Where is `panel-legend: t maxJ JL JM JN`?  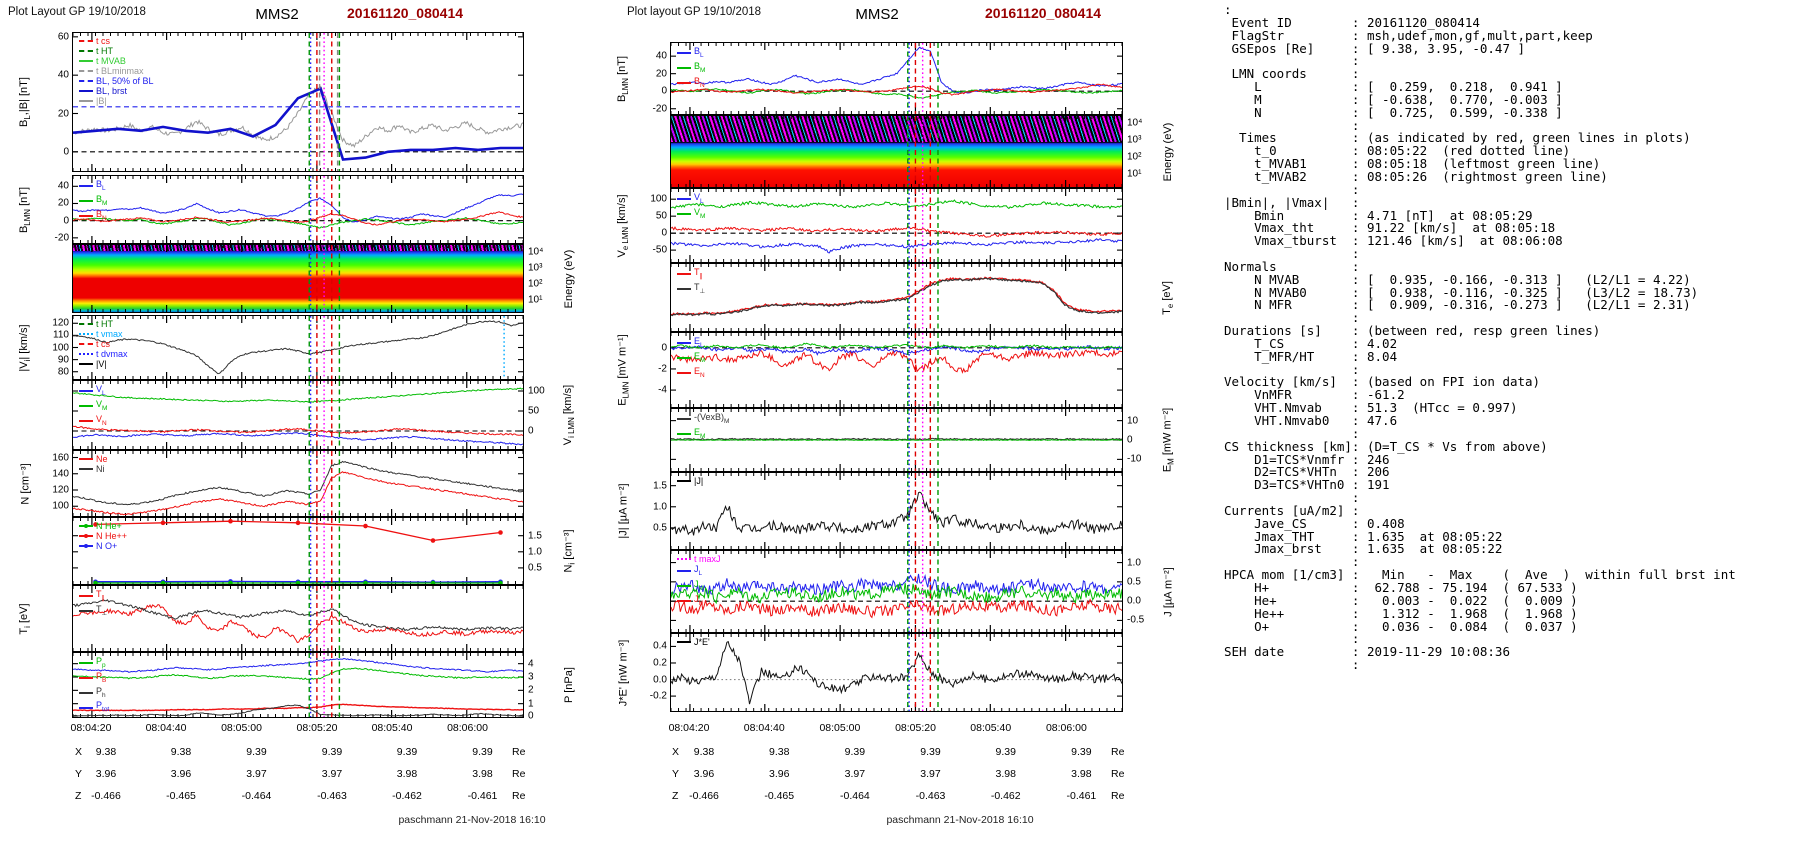
panel-legend: t maxJ JL JM JN is located at coordinates (699, 581).